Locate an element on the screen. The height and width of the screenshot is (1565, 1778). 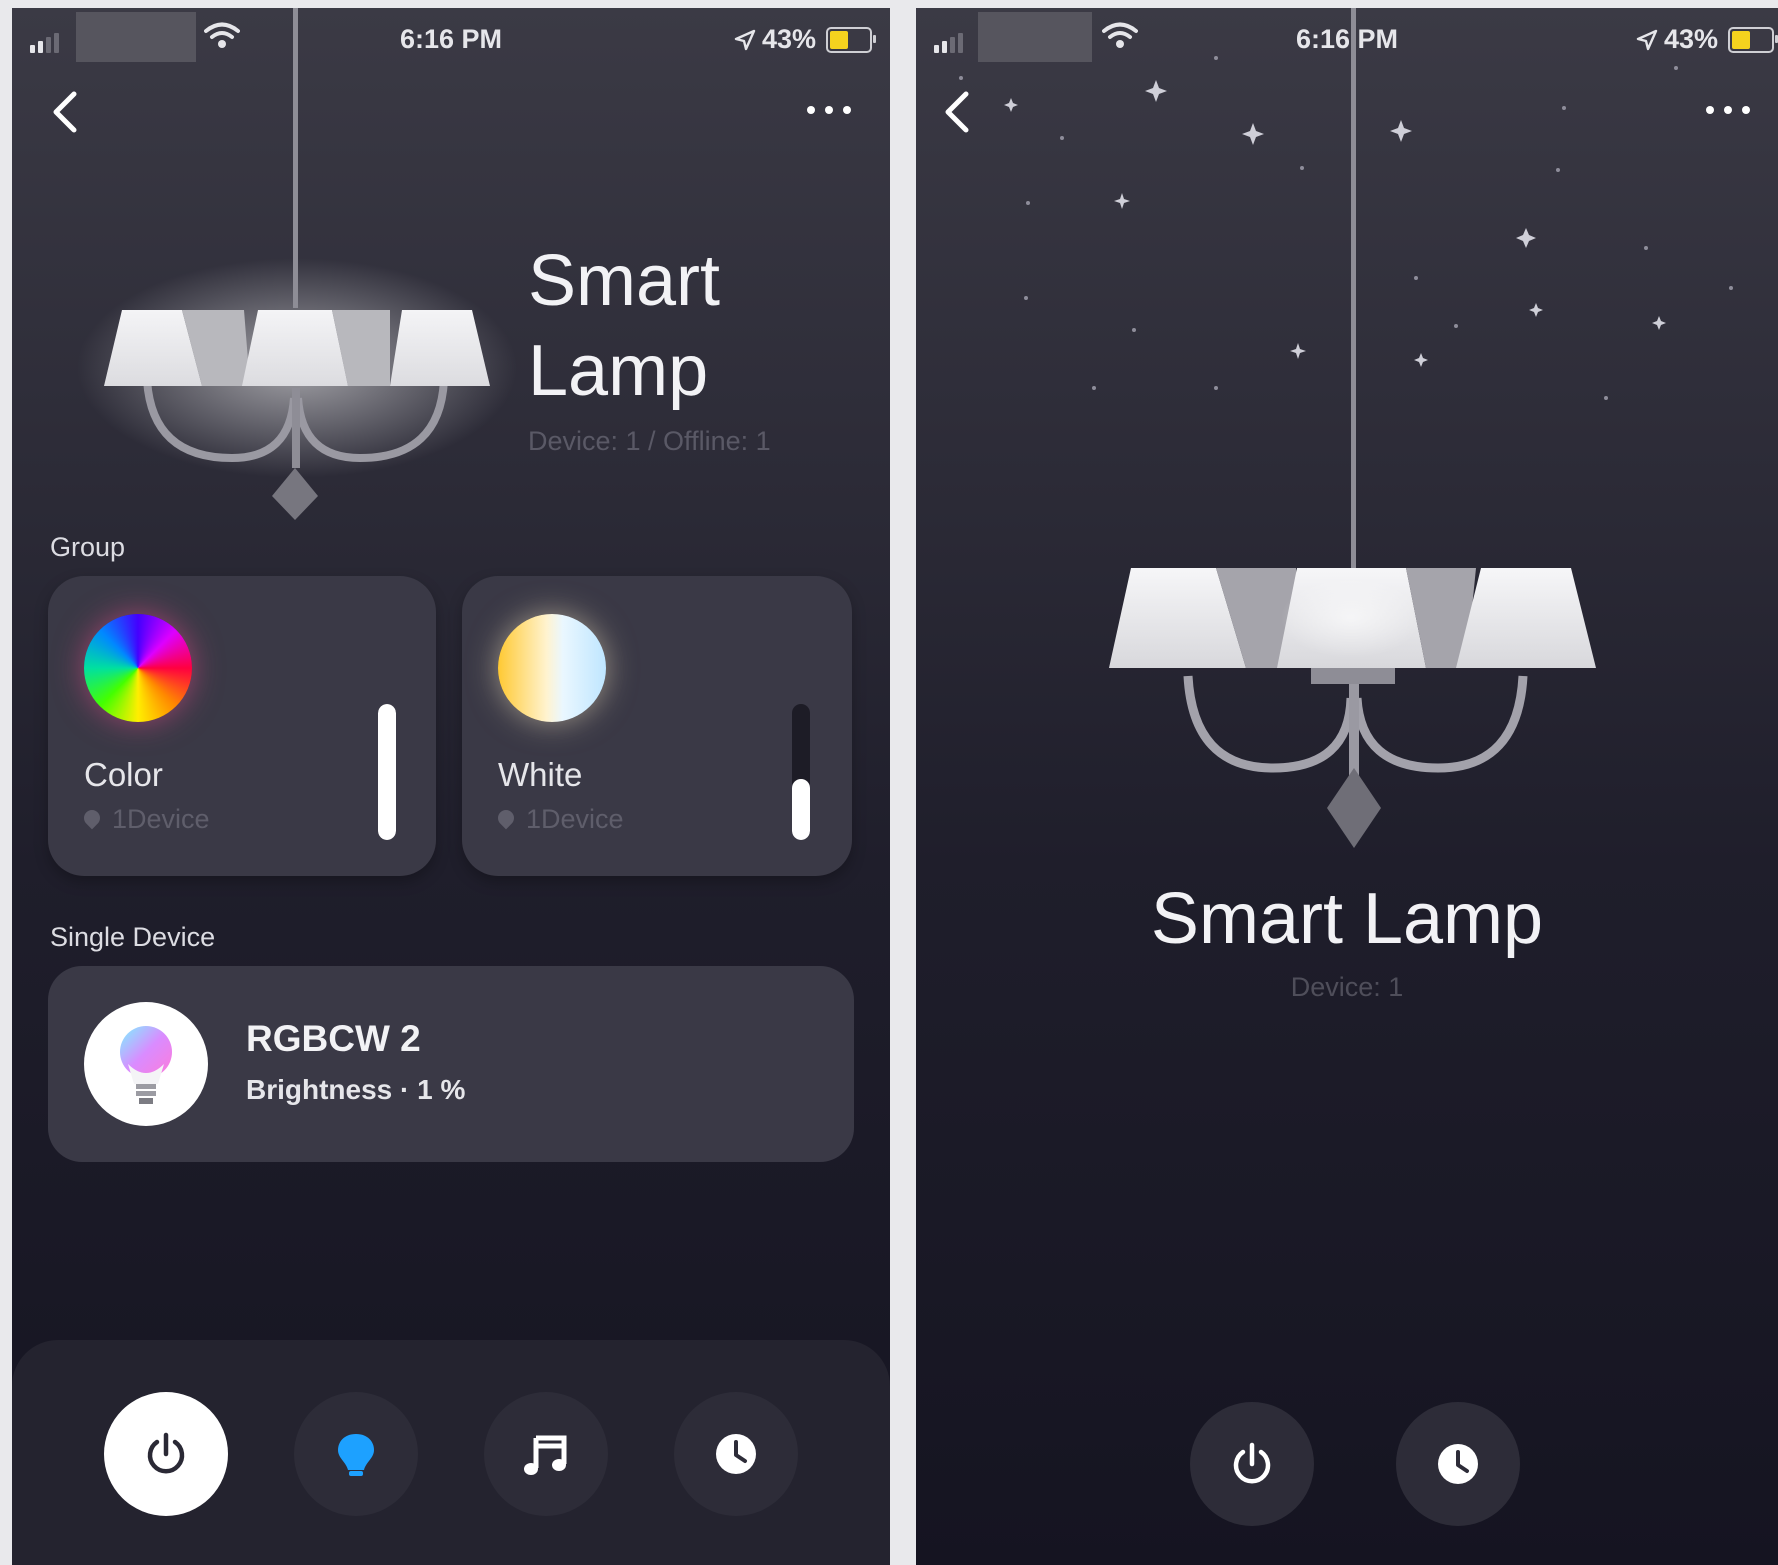
bottom-control-bar is located at coordinates (451, 1452).